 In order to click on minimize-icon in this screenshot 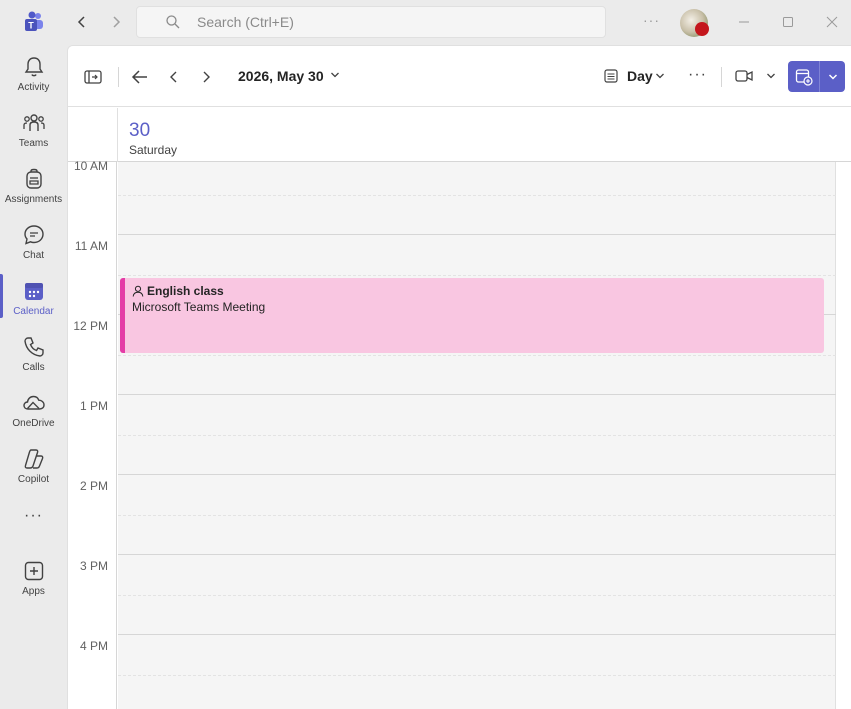, I will do `click(744, 22)`.